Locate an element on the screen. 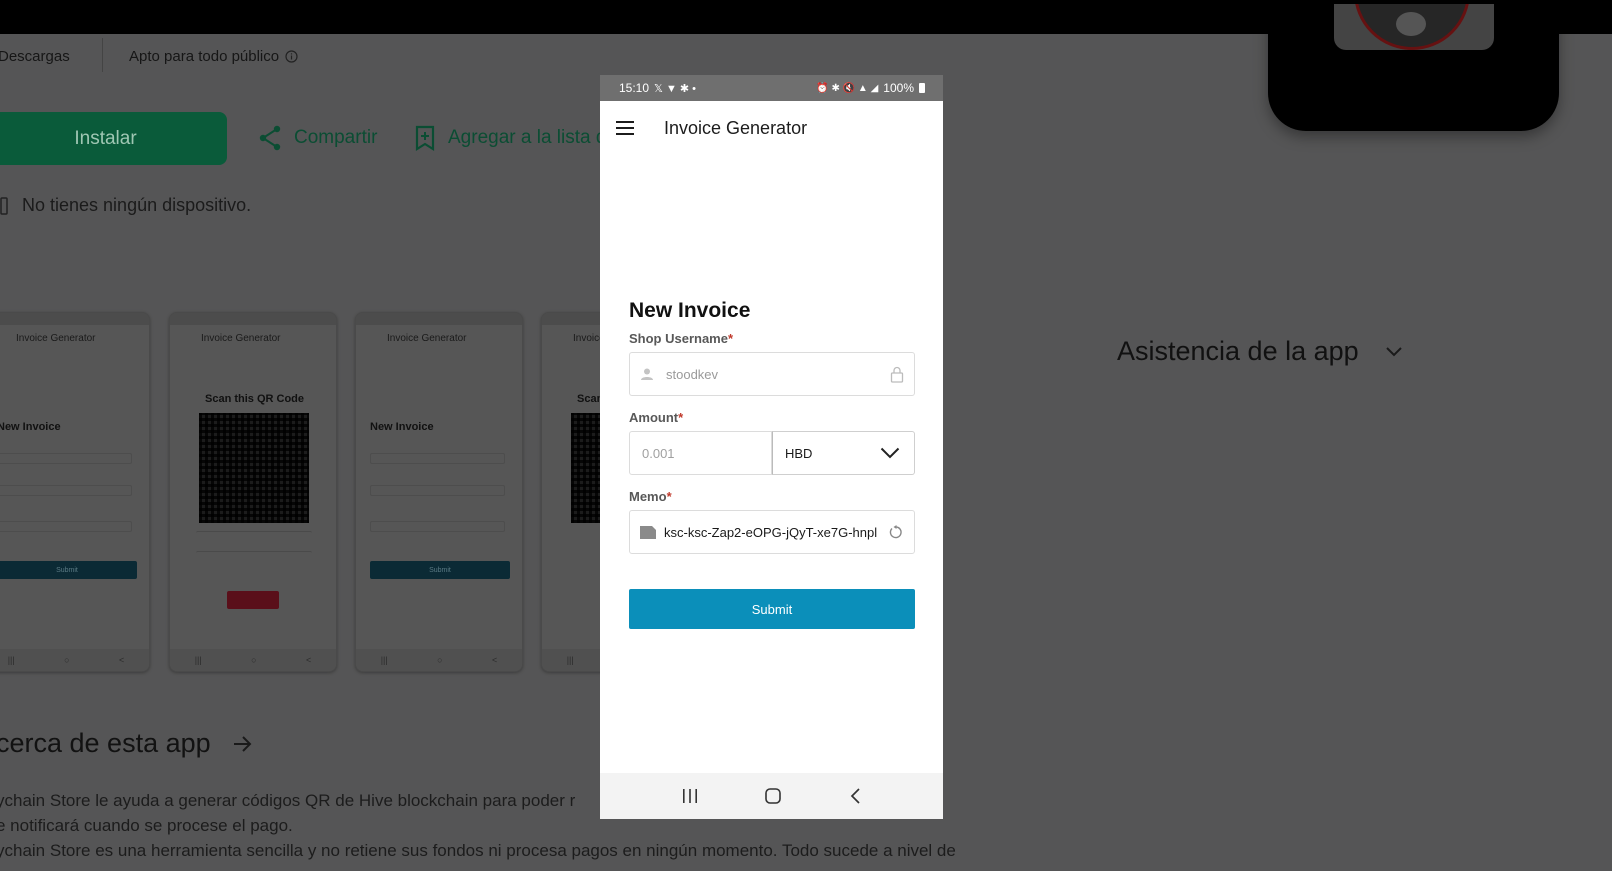 Image resolution: width=1612 pixels, height=871 pixels. downloads-label: Descargas is located at coordinates (35, 56).